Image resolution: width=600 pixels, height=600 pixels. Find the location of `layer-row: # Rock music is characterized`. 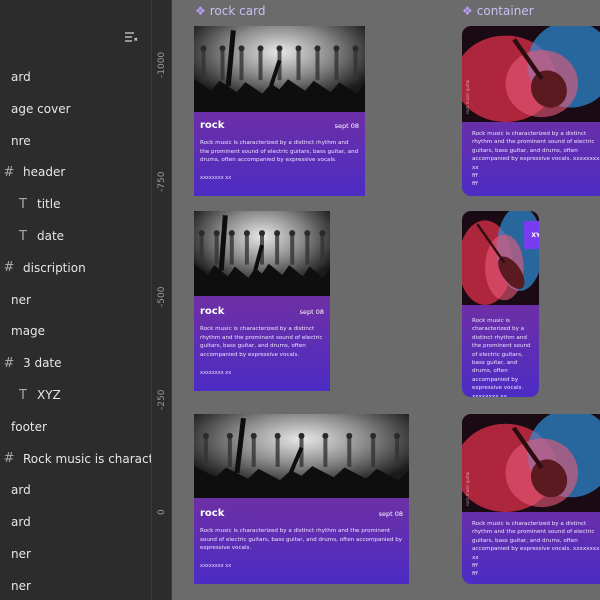

layer-row: # Rock music is characterized is located at coordinates (76, 459).